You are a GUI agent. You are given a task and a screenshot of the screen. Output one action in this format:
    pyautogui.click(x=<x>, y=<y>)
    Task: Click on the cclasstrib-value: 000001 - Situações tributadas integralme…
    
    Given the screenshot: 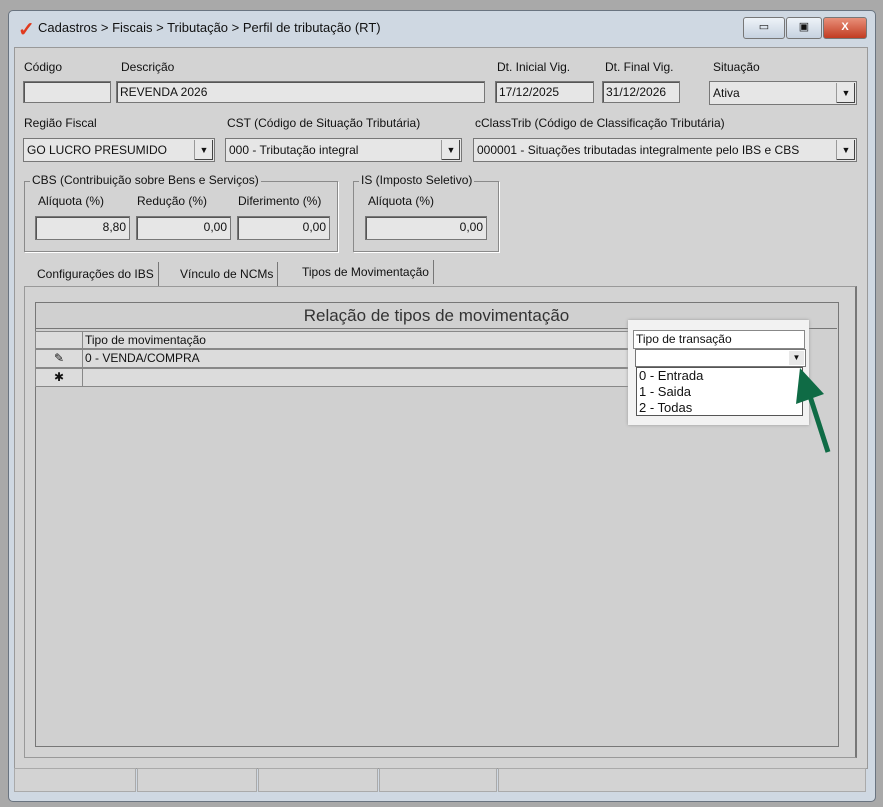 What is the action you would take?
    pyautogui.click(x=638, y=150)
    